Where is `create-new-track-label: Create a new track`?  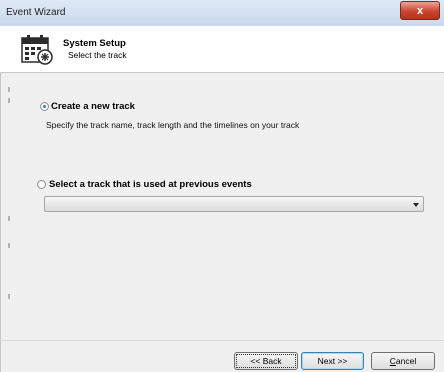
create-new-track-label: Create a new track is located at coordinates (93, 106).